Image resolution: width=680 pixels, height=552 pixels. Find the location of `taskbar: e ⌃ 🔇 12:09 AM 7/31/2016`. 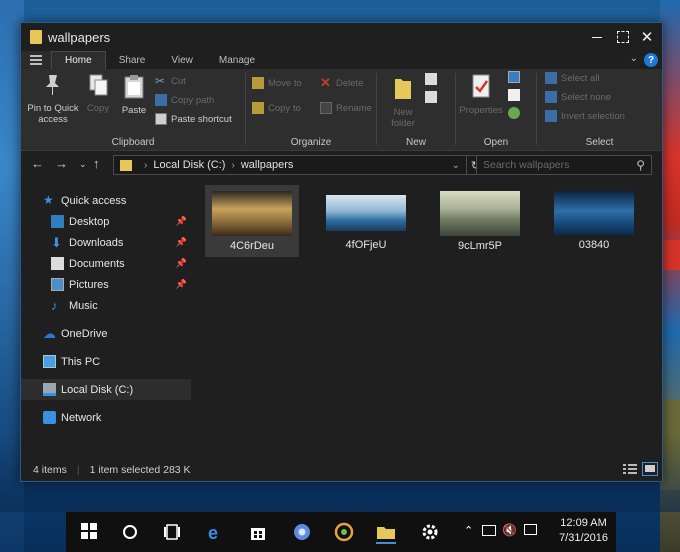

taskbar: e ⌃ 🔇 12:09 AM 7/31/2016 is located at coordinates (341, 532).